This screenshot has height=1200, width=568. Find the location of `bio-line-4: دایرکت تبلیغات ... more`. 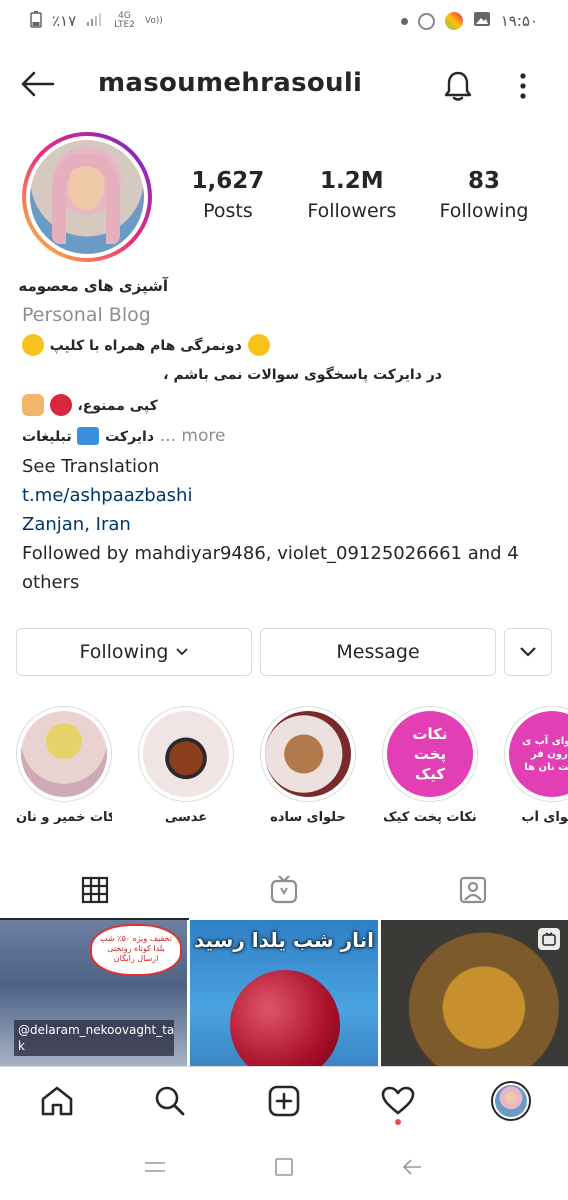

bio-line-4: دایرکت تبلیغات ... more is located at coordinates (287, 436).